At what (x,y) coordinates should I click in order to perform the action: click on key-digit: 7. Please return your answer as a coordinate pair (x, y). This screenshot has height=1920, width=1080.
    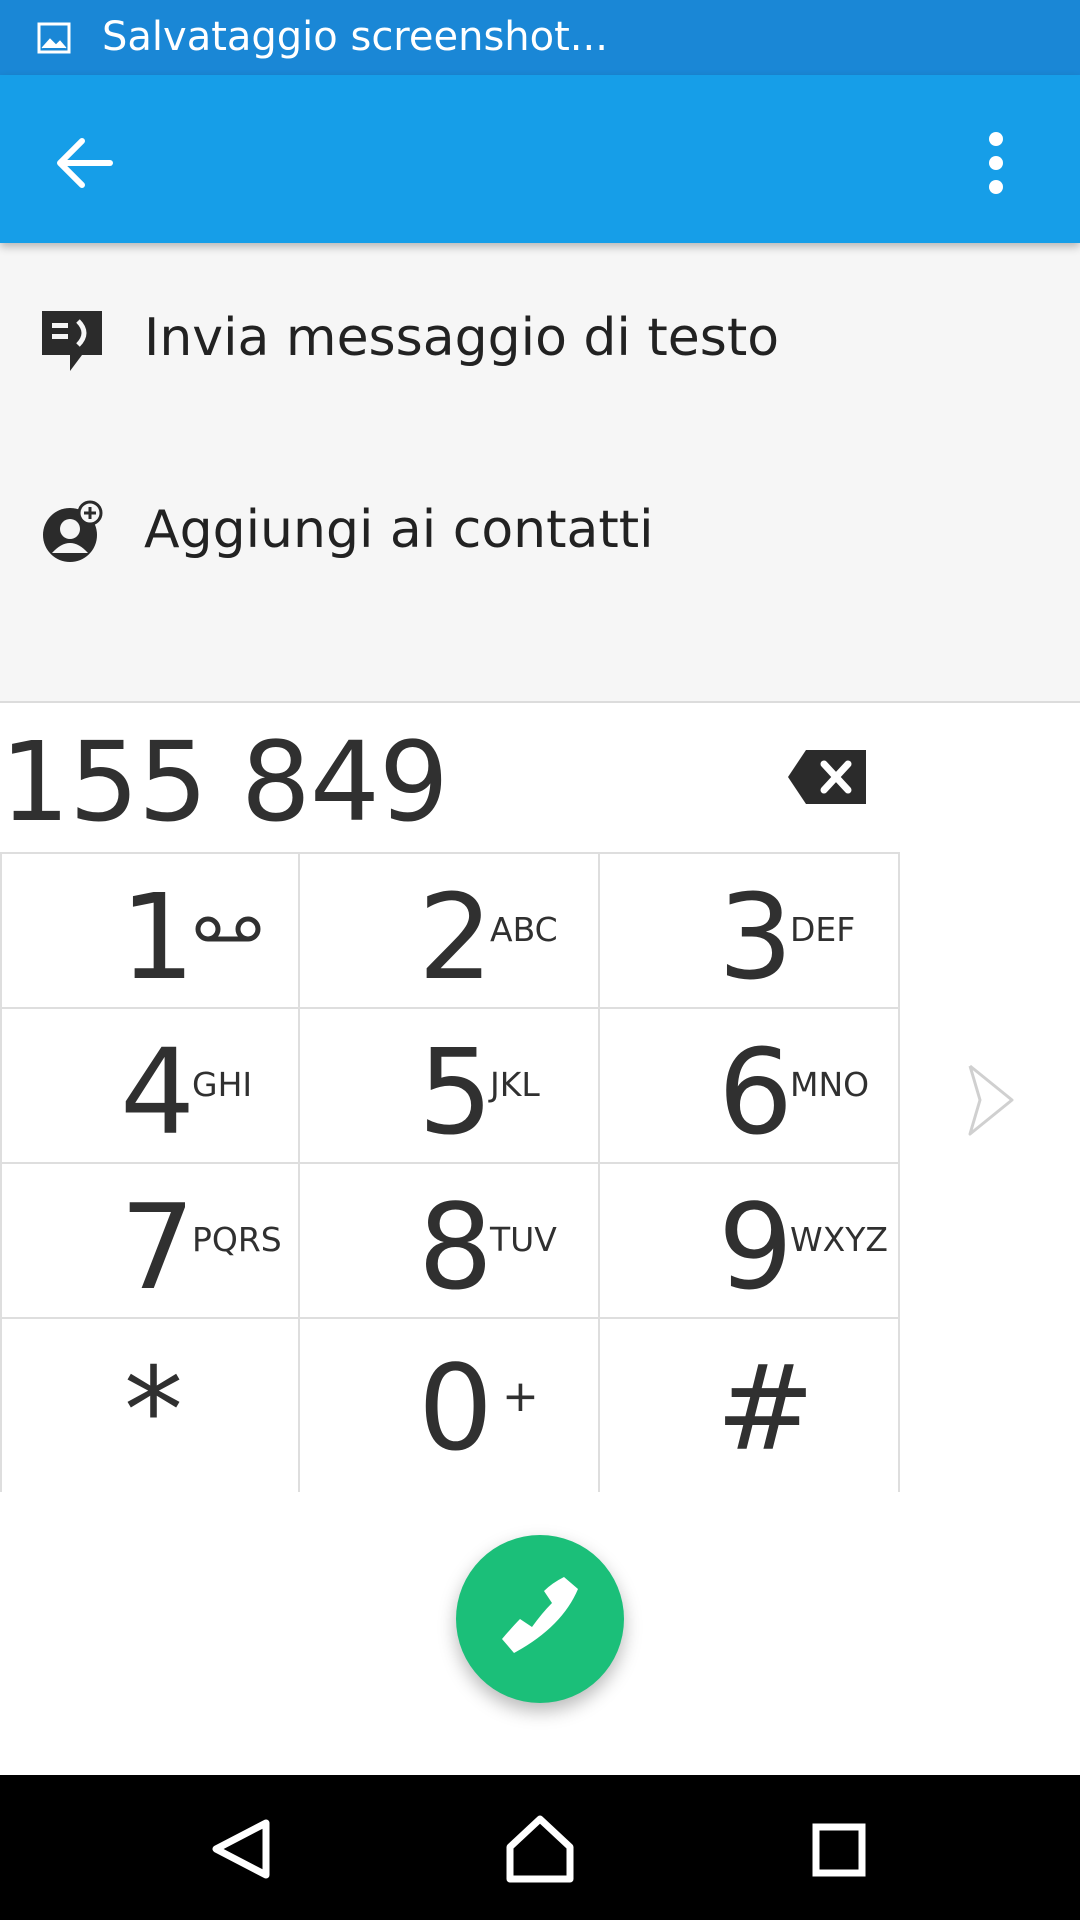
    Looking at the image, I should click on (158, 1247).